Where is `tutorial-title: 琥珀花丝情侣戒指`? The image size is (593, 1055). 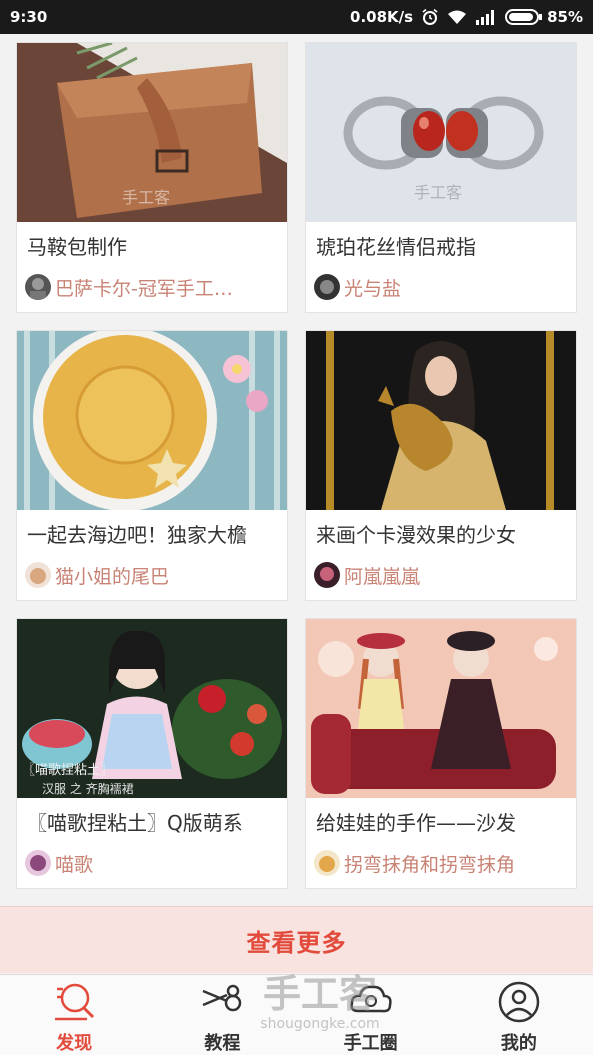
tutorial-title: 琥珀花丝情侣戒指 is located at coordinates (443, 245).